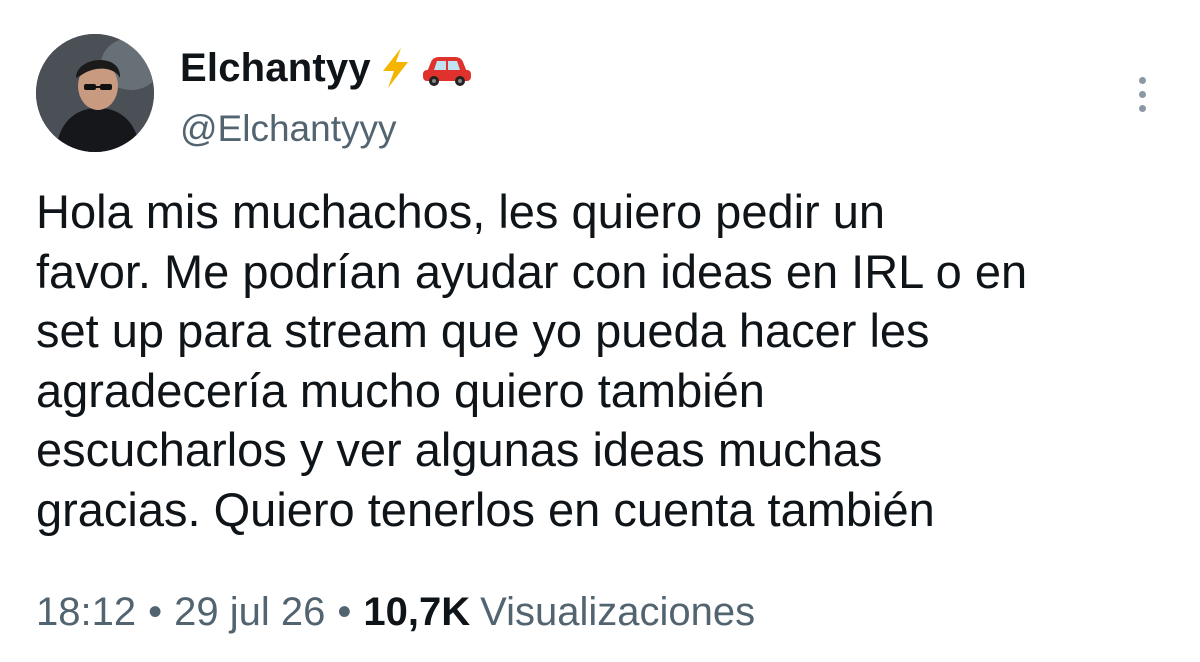  I want to click on avatar-image, so click(95, 93).